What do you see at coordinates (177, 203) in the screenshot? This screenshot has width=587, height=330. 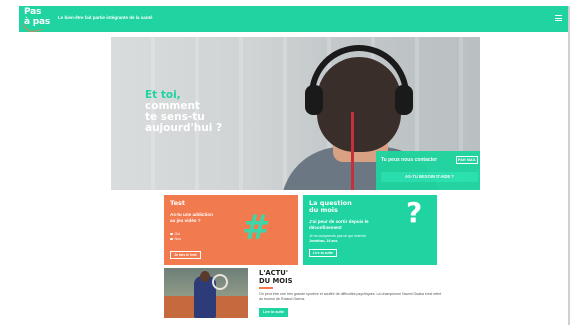 I see `test-card-title: Test` at bounding box center [177, 203].